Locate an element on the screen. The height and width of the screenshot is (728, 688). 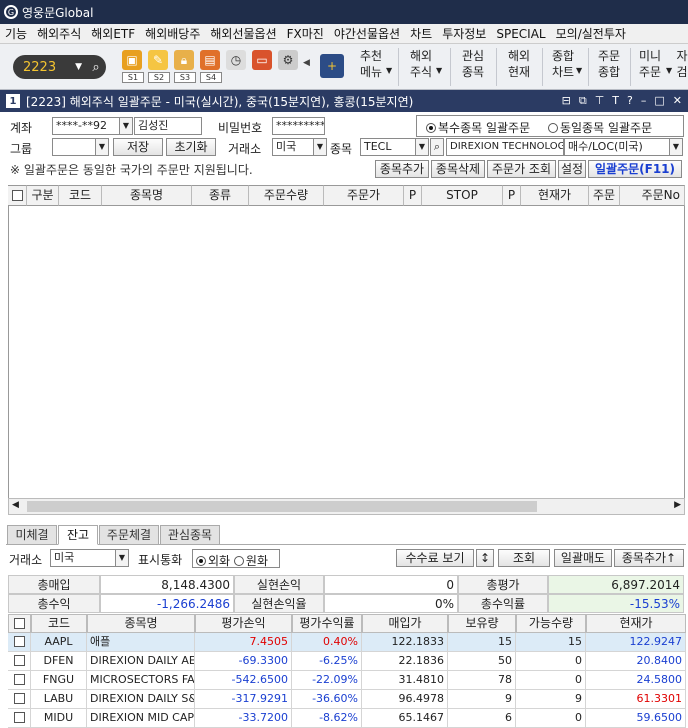
cell-name: MICROSECTORS FANG is located at coordinates (141, 680).